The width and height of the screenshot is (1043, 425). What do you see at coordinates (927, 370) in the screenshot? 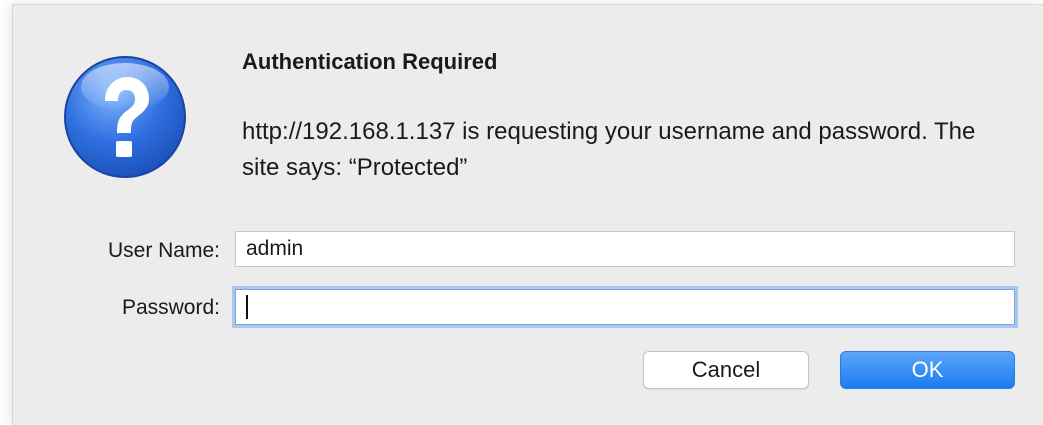
I see `ok-button: OK` at bounding box center [927, 370].